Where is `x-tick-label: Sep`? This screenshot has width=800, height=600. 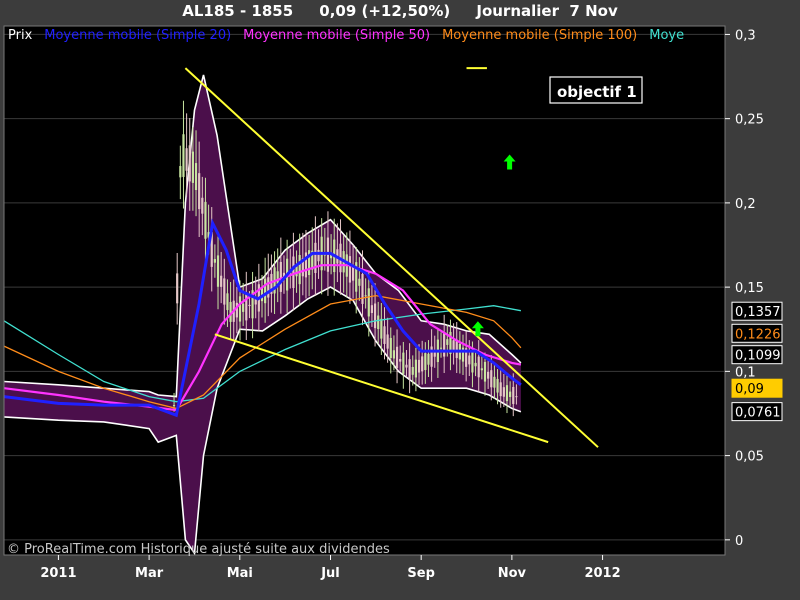
x-tick-label: Sep is located at coordinates (421, 573).